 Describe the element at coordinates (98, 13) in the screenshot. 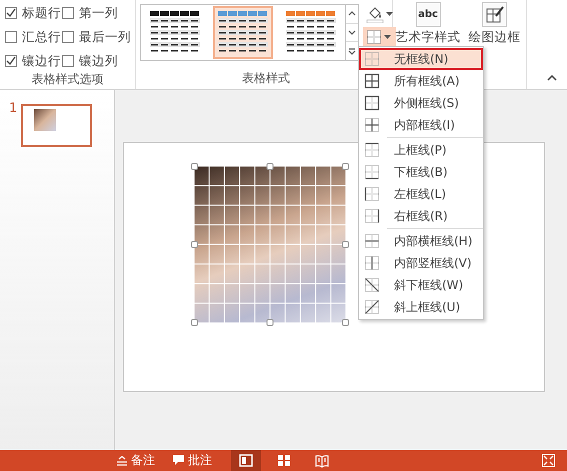

I see `checkbox-label: 第一列` at that location.